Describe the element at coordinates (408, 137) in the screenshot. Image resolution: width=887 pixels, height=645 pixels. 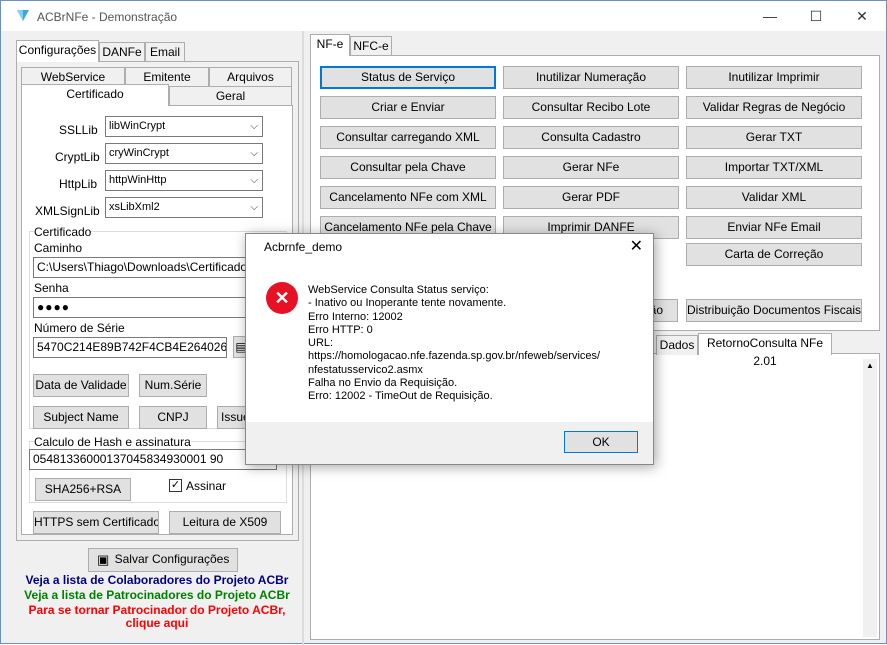
I see `action-button: Consultar carregando XML` at that location.